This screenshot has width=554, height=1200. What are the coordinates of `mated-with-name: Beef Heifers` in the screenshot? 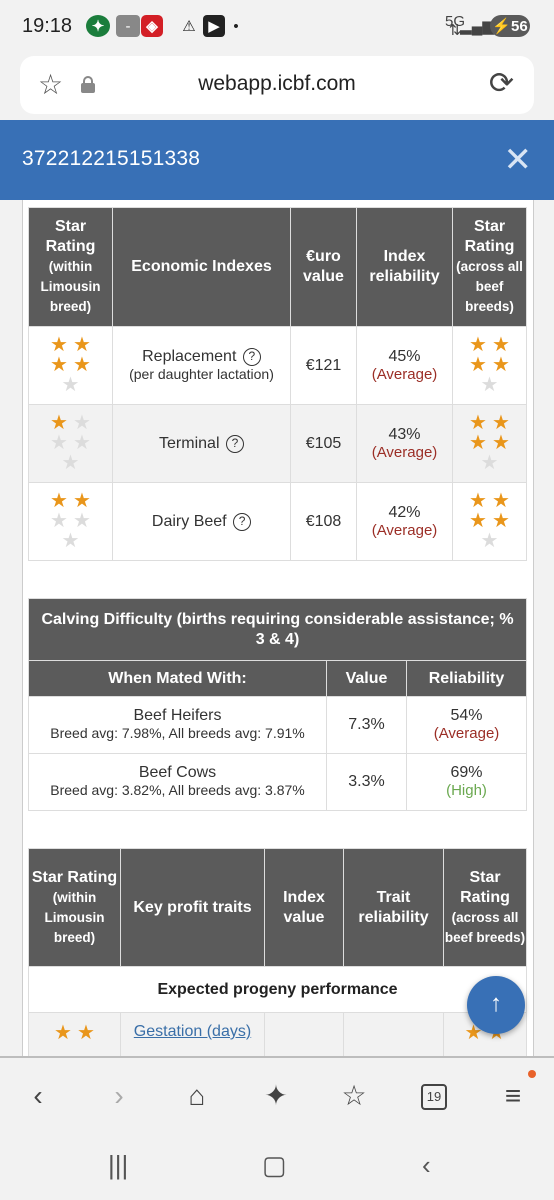 It's located at (177, 715).